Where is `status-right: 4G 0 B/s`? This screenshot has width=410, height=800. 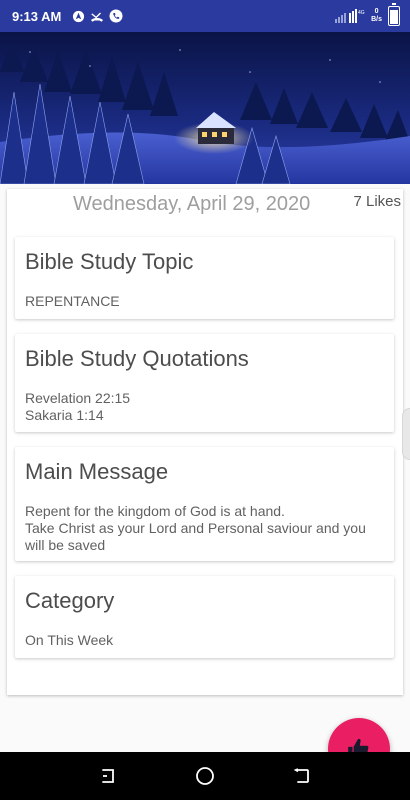
status-right: 4G 0 B/s is located at coordinates (367, 14).